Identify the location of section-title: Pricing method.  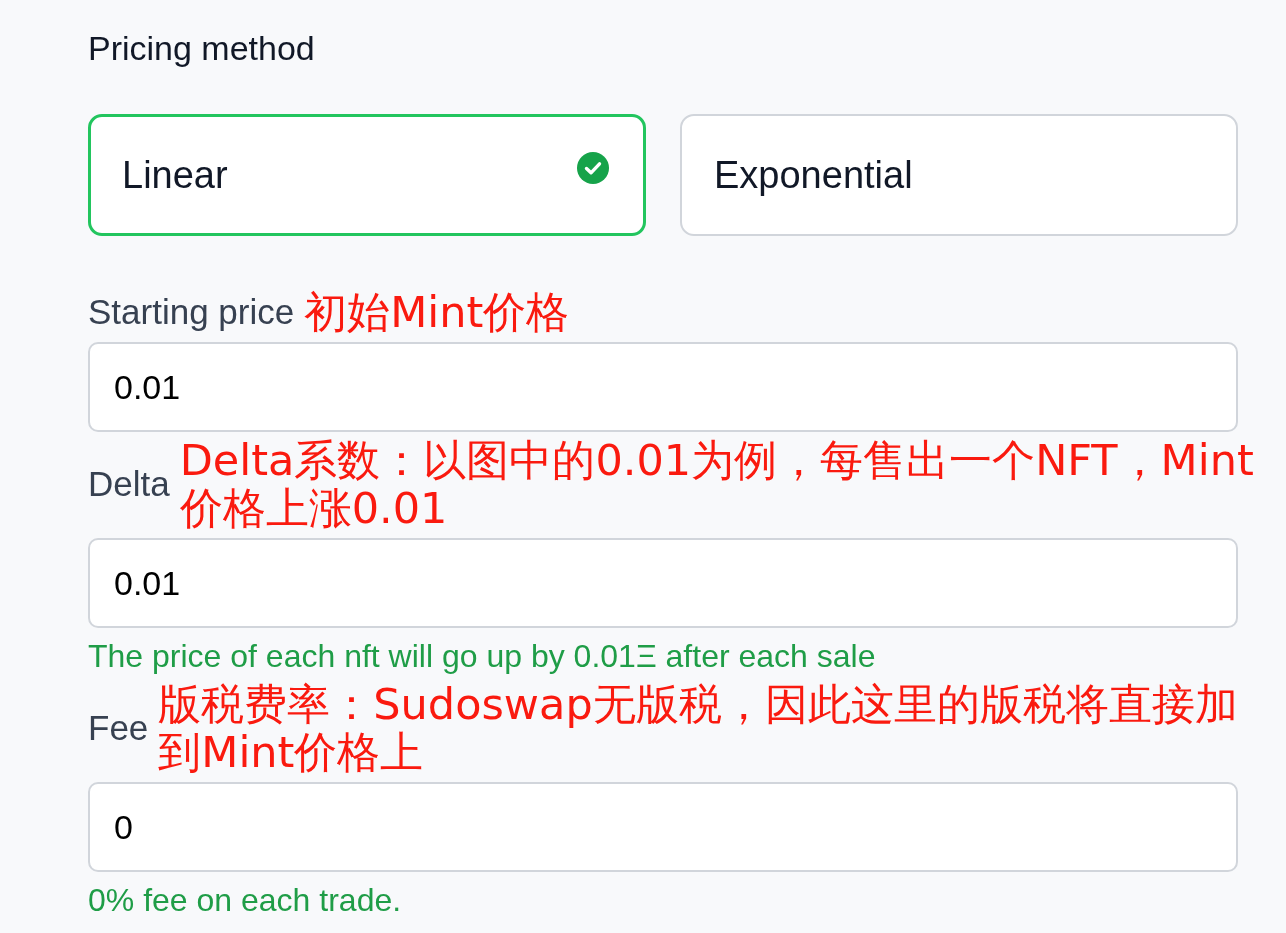
(202, 48).